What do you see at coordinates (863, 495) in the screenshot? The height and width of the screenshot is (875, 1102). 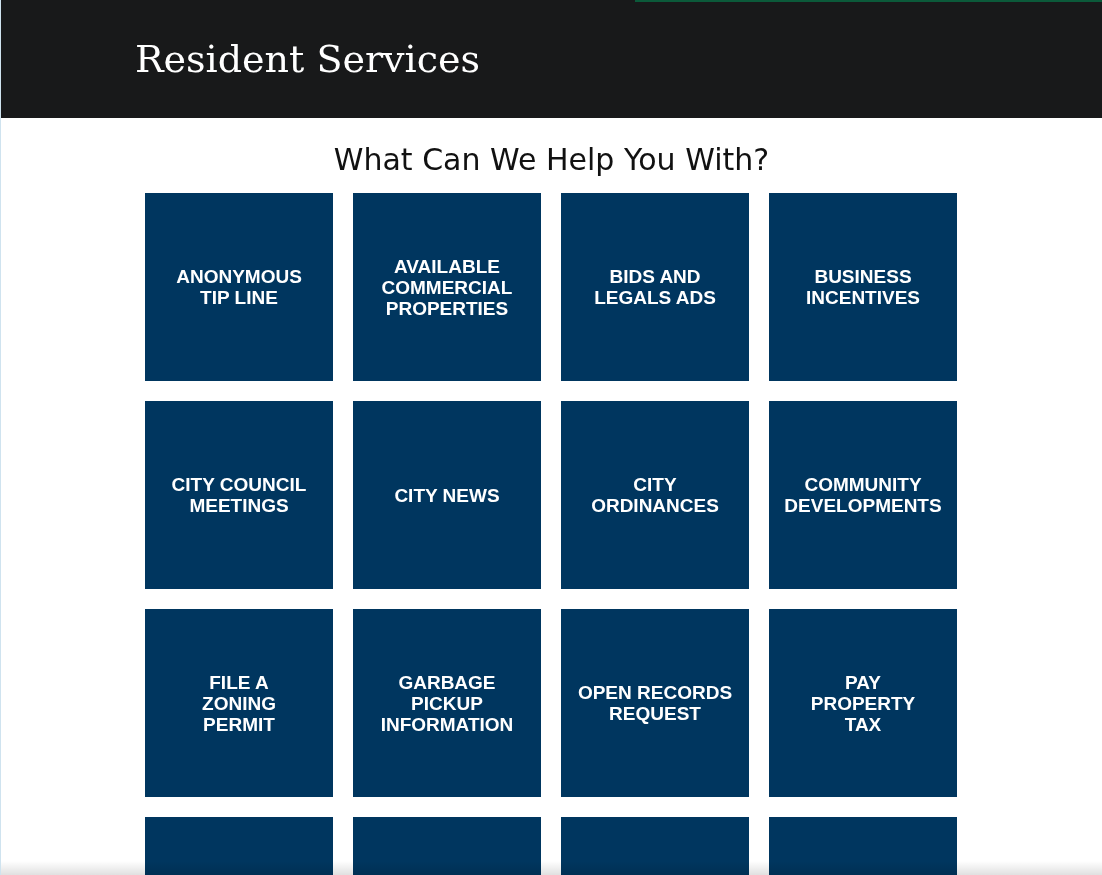 I see `service-tile: COMMUNITY DEVELOPMENTS` at bounding box center [863, 495].